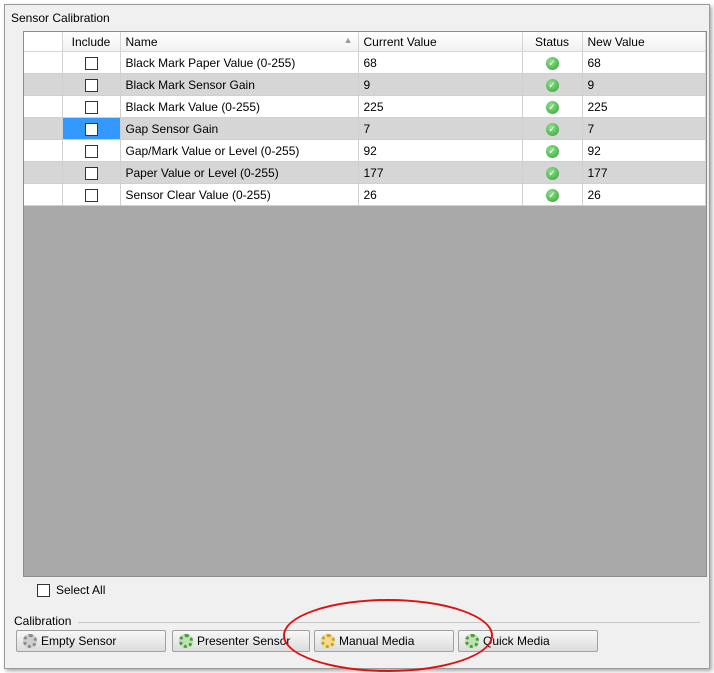  I want to click on gear-yellow-icon, so click(328, 641).